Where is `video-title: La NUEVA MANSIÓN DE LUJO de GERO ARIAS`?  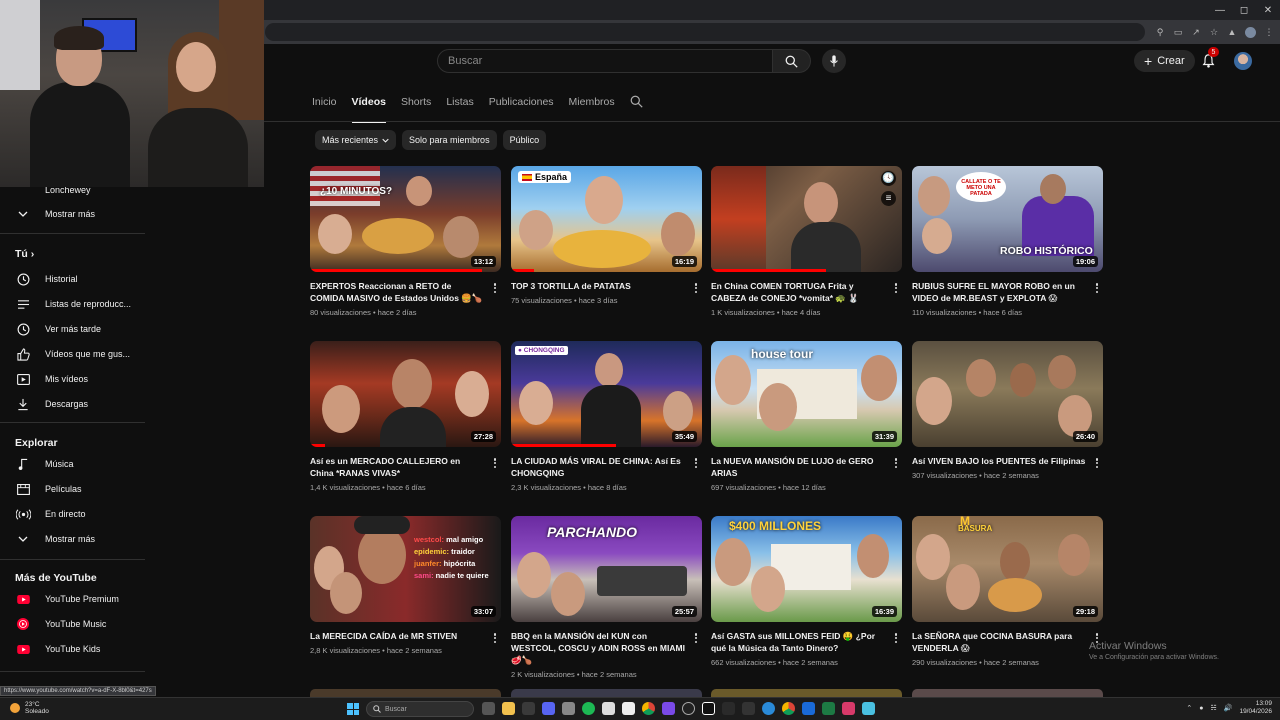
video-title: La NUEVA MANSIÓN DE LUJO de GERO ARIAS is located at coordinates (798, 467).